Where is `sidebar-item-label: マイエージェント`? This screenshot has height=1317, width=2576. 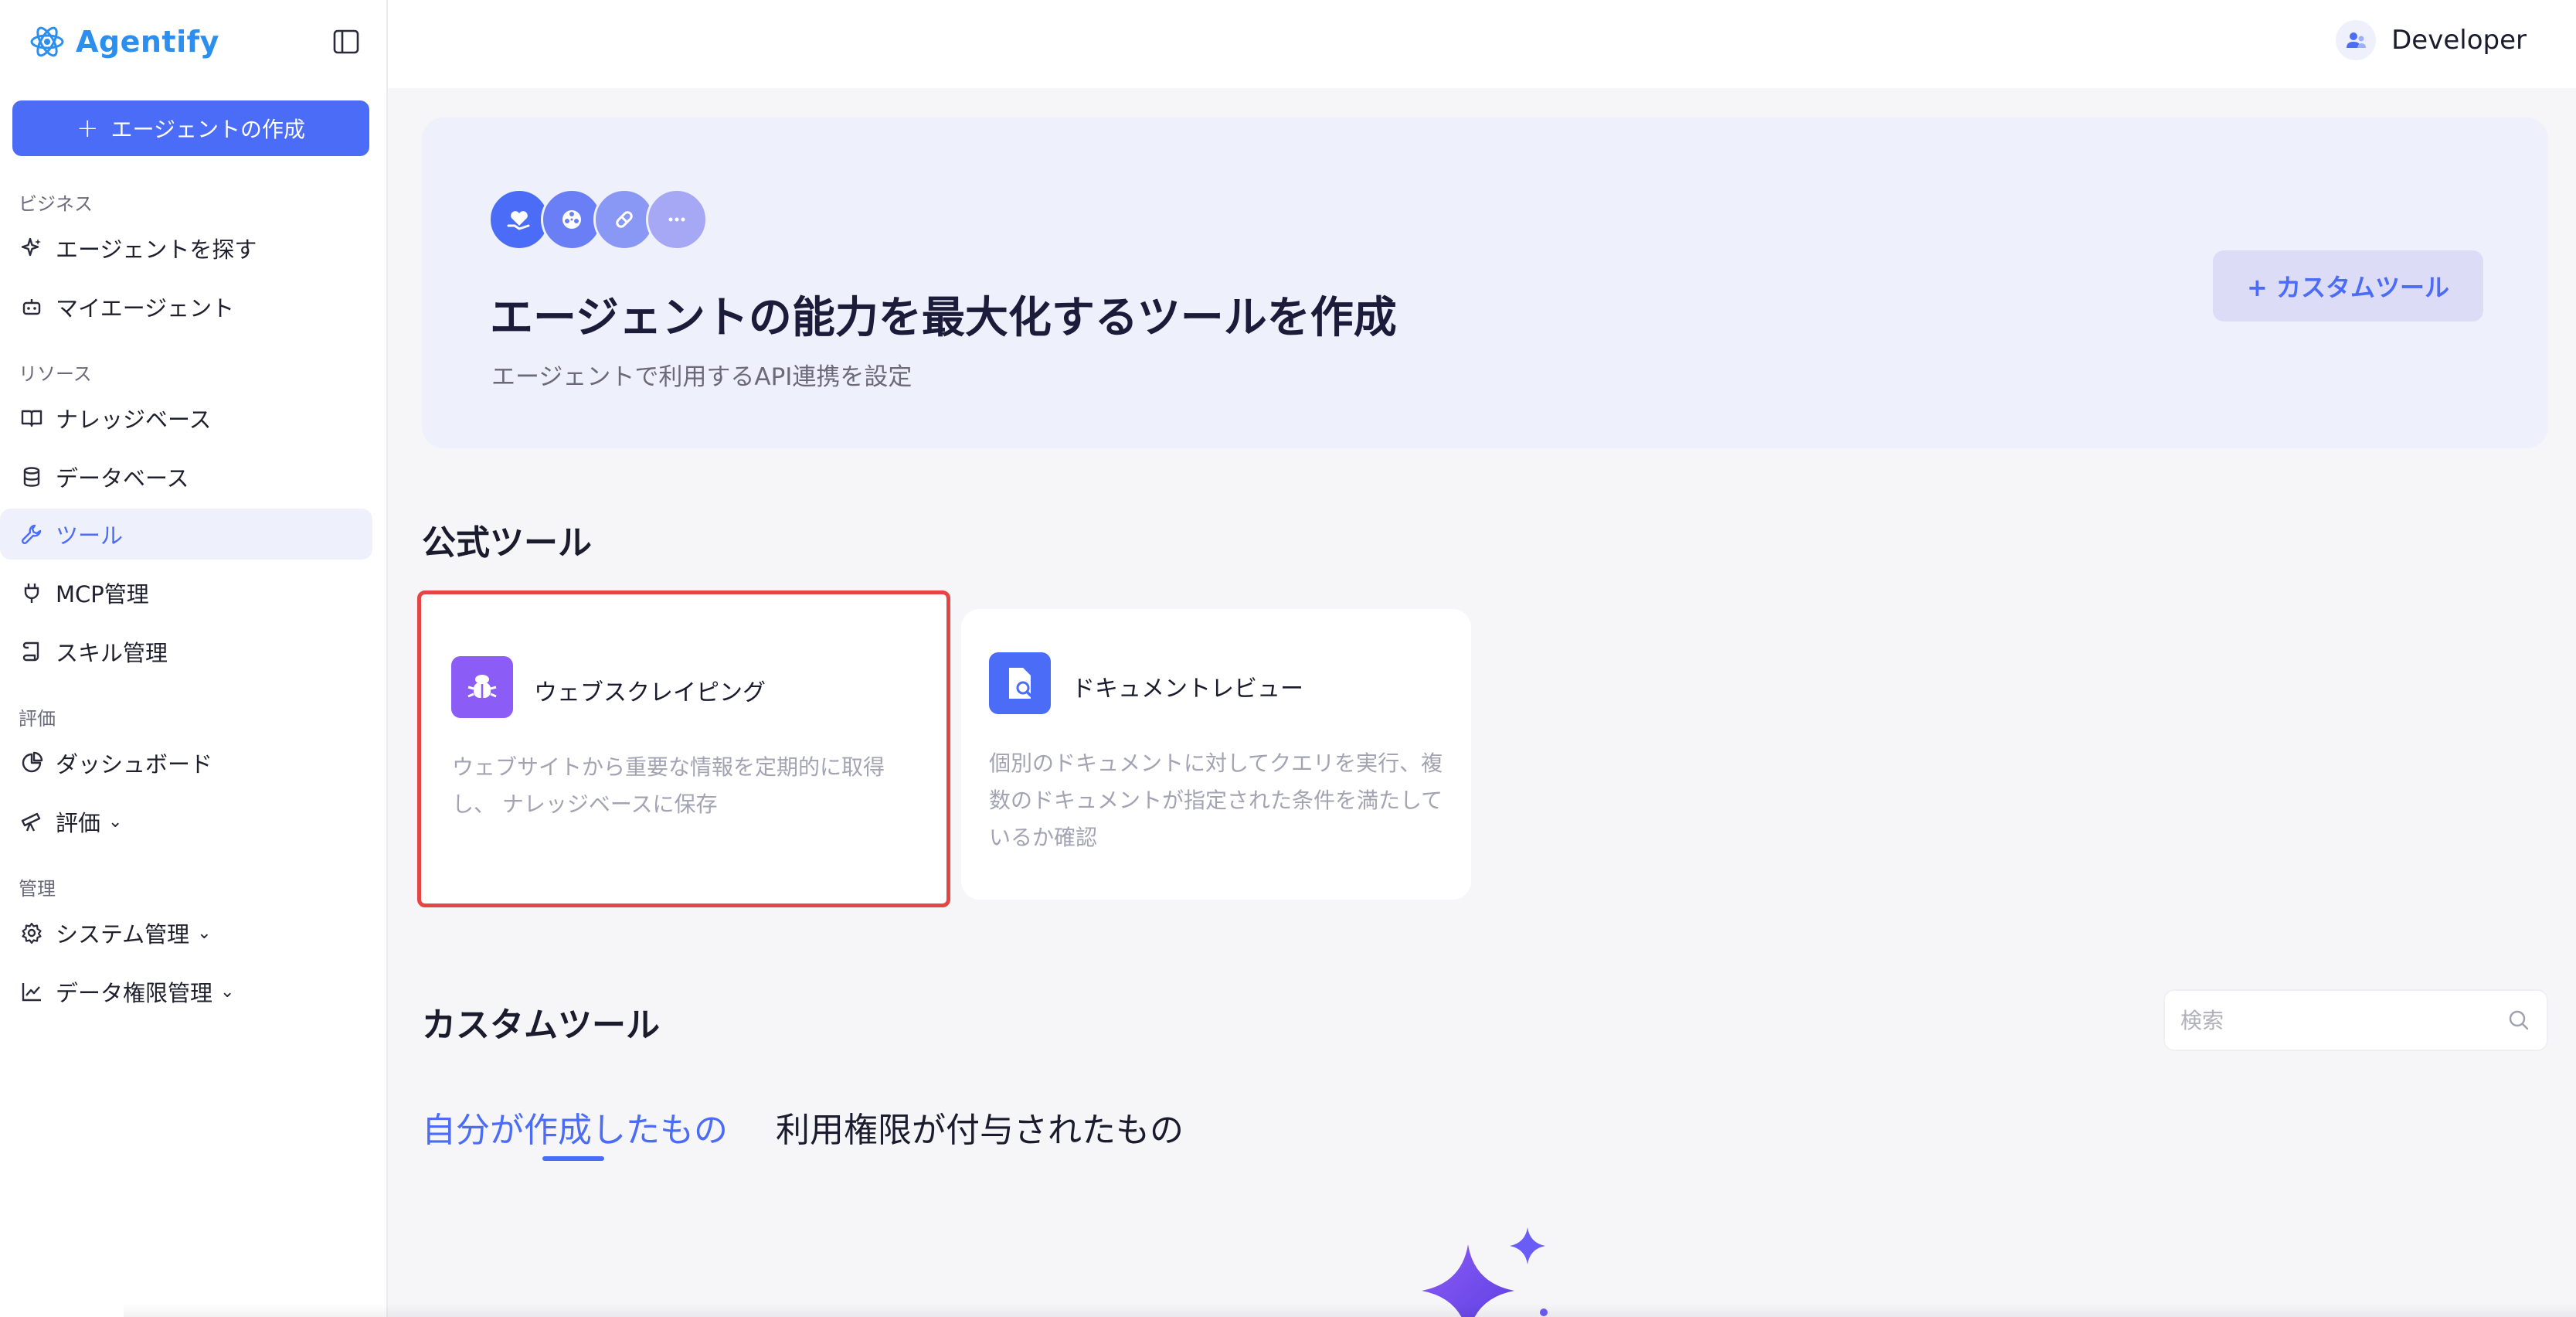 sidebar-item-label: マイエージェント is located at coordinates (145, 308).